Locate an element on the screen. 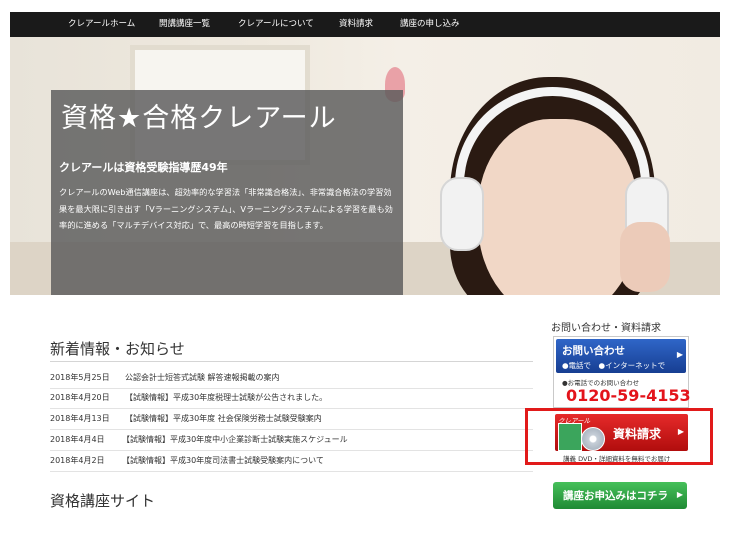  news-item: 2018年5月25日 公認会計士短答式試験 解答速報掲載の案内 is located at coordinates (291, 378).